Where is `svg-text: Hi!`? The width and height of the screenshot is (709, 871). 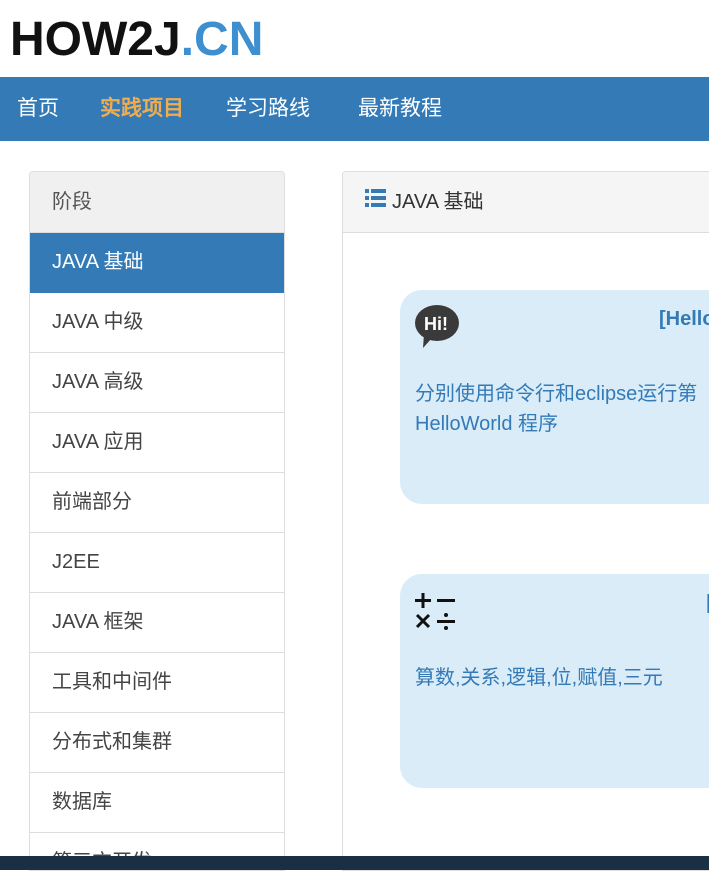 svg-text: Hi! is located at coordinates (436, 324).